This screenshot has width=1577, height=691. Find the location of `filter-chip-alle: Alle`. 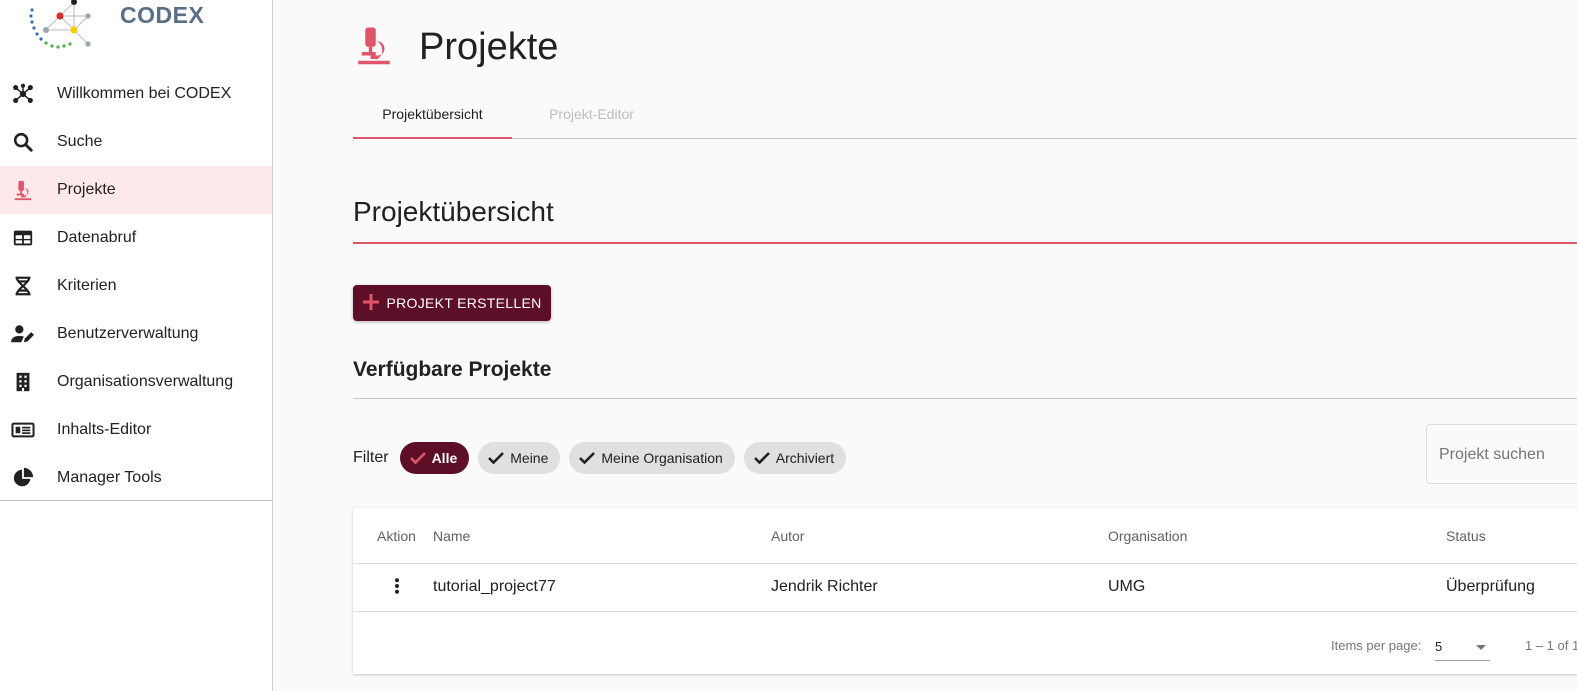

filter-chip-alle: Alle is located at coordinates (434, 458).